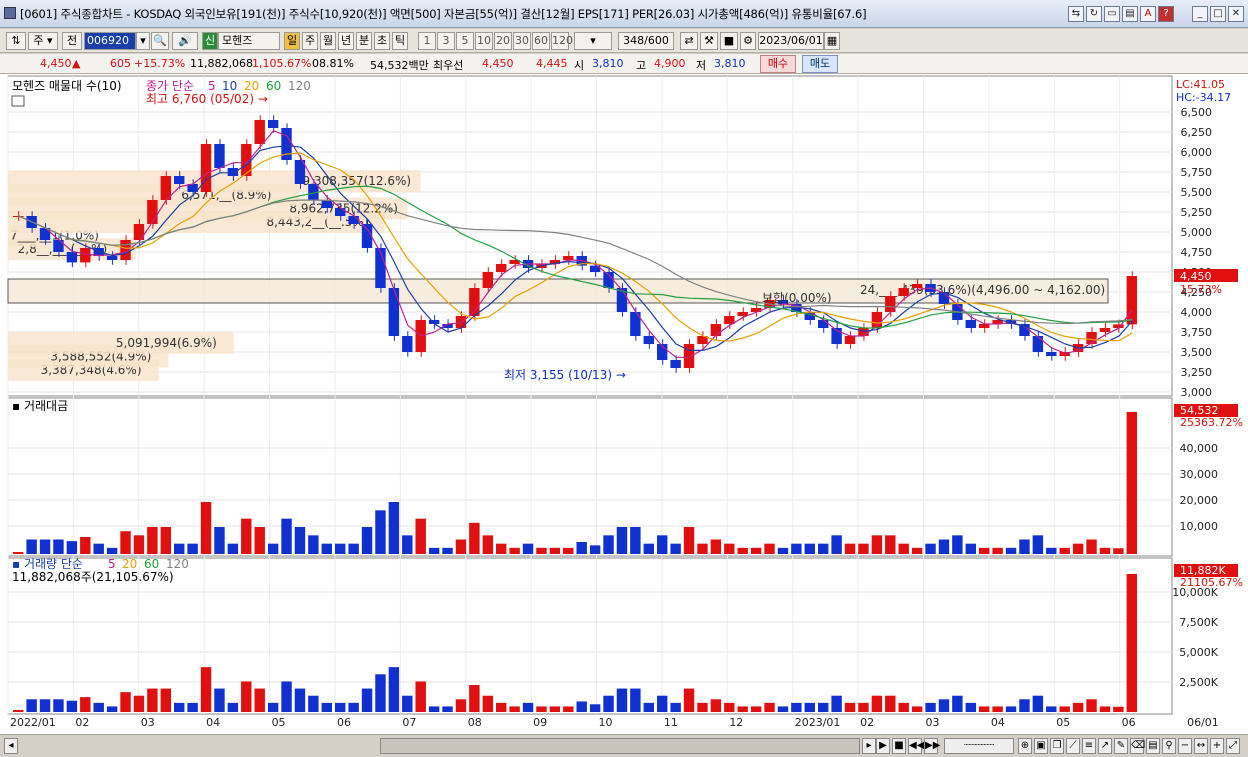 Image resolution: width=1248 pixels, height=757 pixels. What do you see at coordinates (229, 86) in the screenshot?
I see `ma-period-10: 10` at bounding box center [229, 86].